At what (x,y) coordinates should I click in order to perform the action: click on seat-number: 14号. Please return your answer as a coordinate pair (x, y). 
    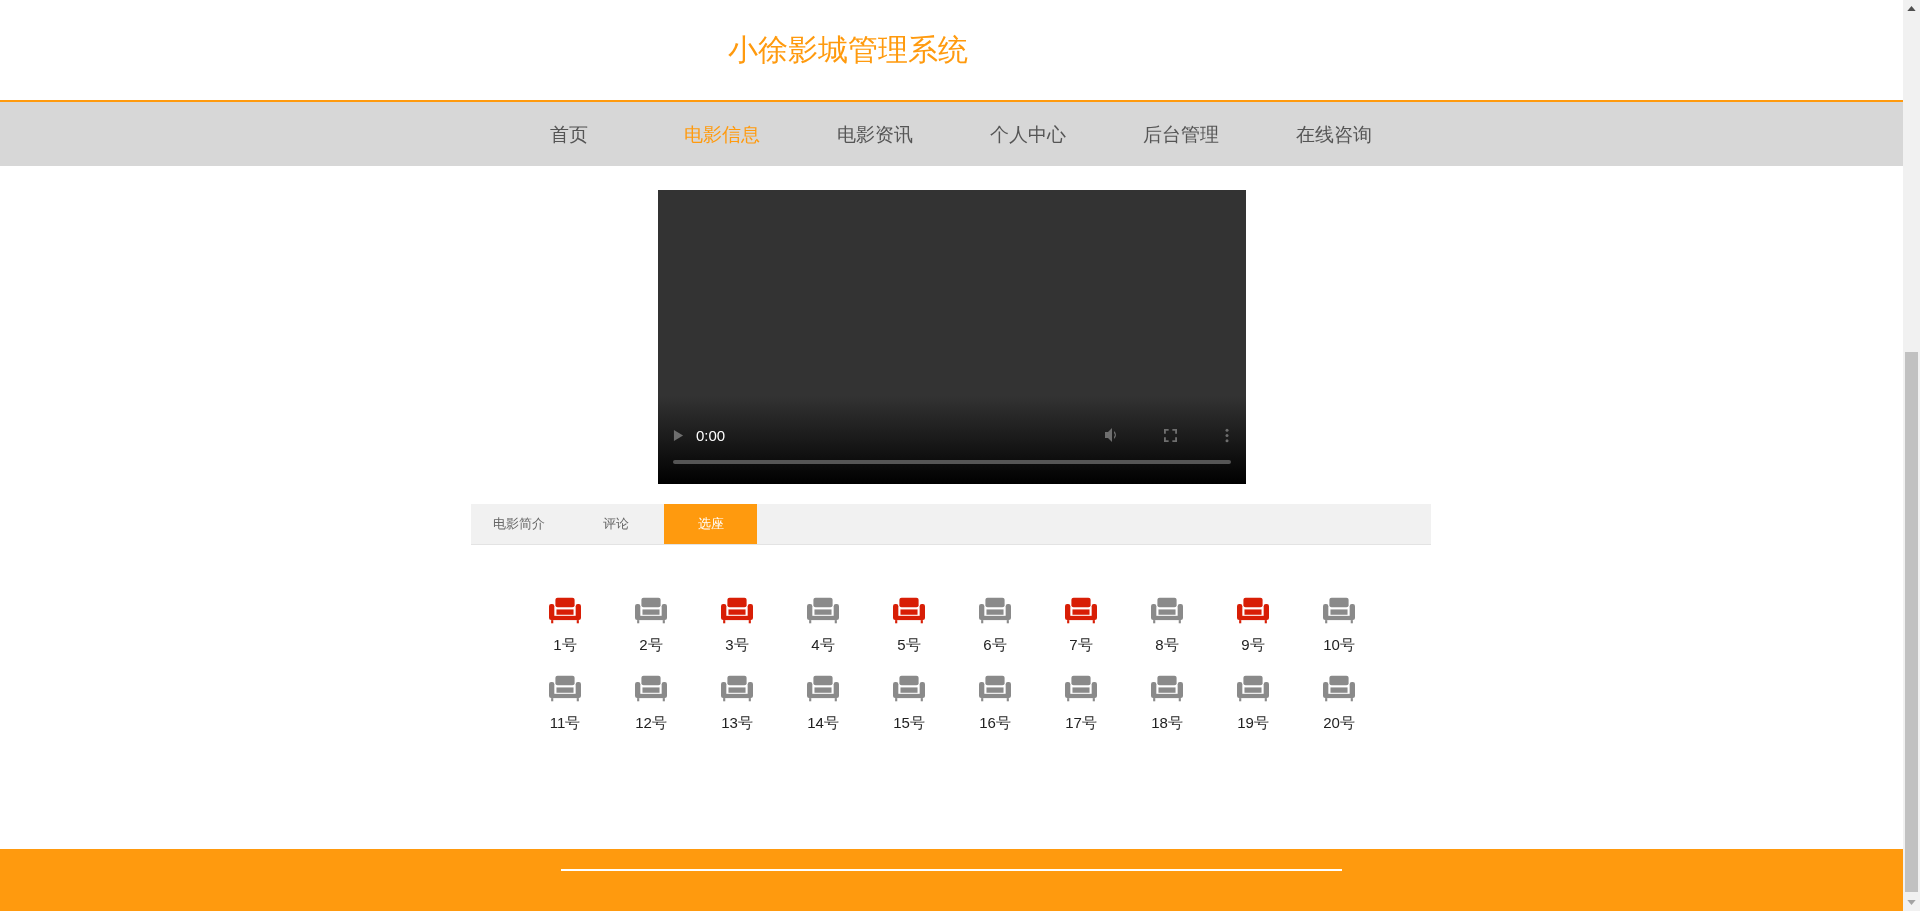
    Looking at the image, I should click on (823, 723).